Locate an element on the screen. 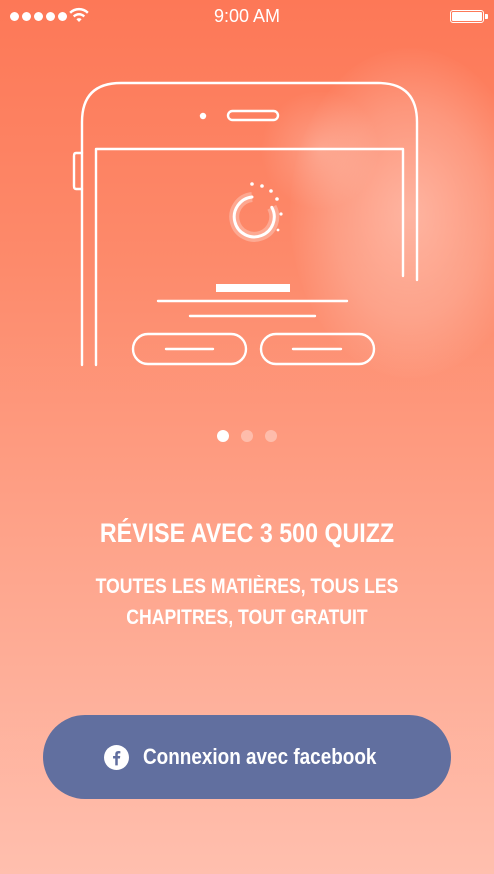  facebook-icon is located at coordinates (116, 757).